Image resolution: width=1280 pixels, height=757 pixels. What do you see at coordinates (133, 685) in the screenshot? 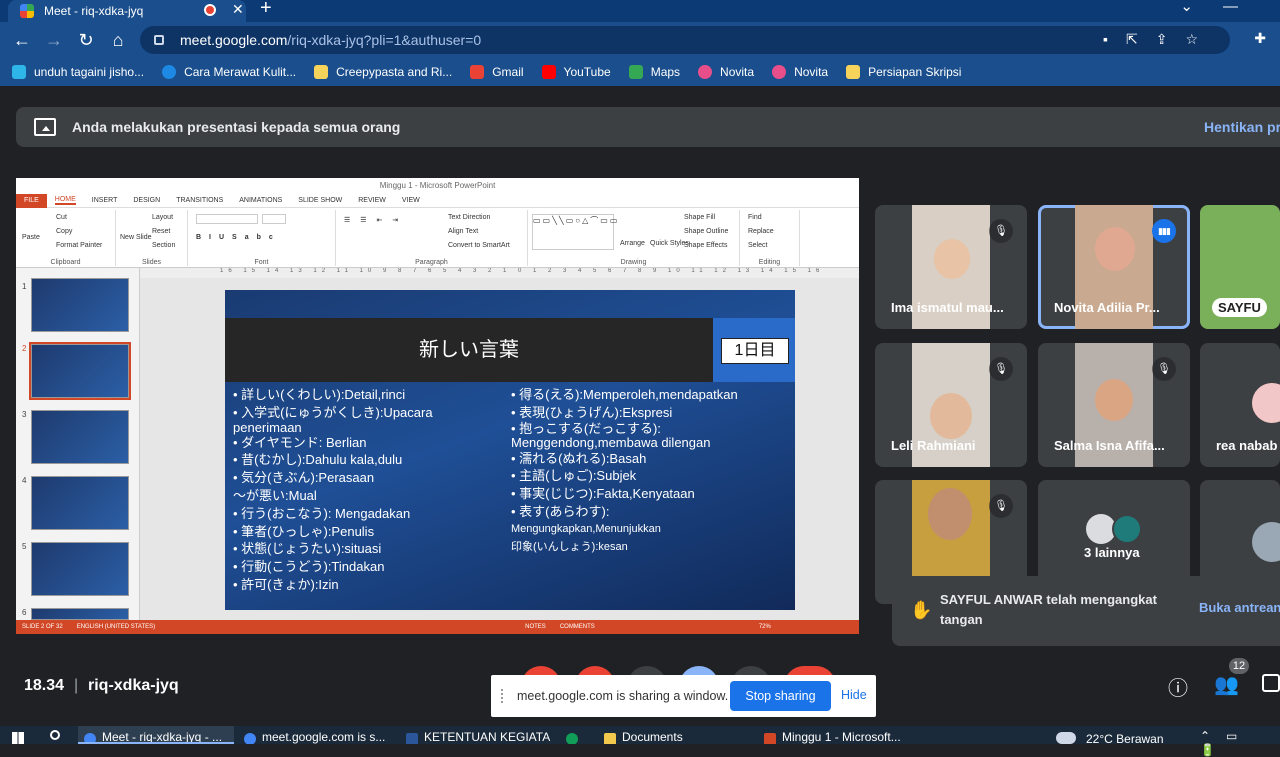
I see `meeting-code: riq-xdka-jyq` at bounding box center [133, 685].